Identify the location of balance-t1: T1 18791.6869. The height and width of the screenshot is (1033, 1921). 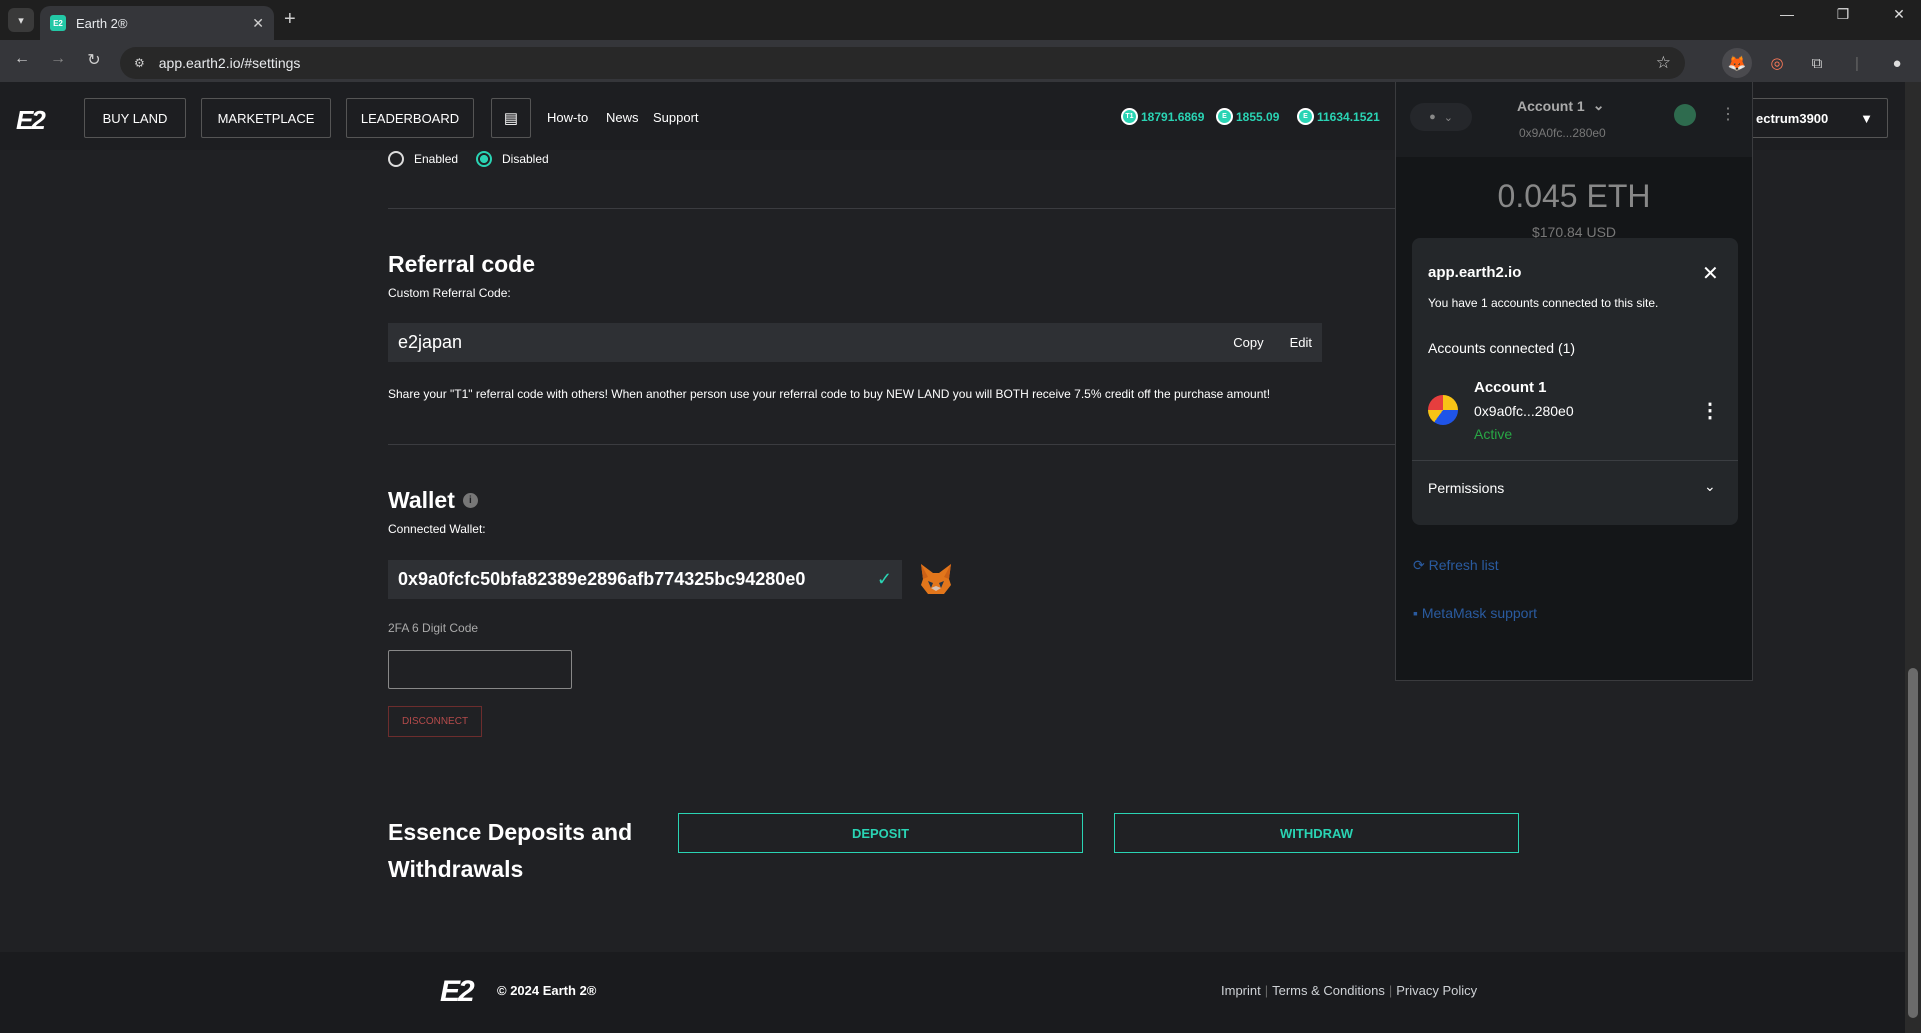
(1162, 116).